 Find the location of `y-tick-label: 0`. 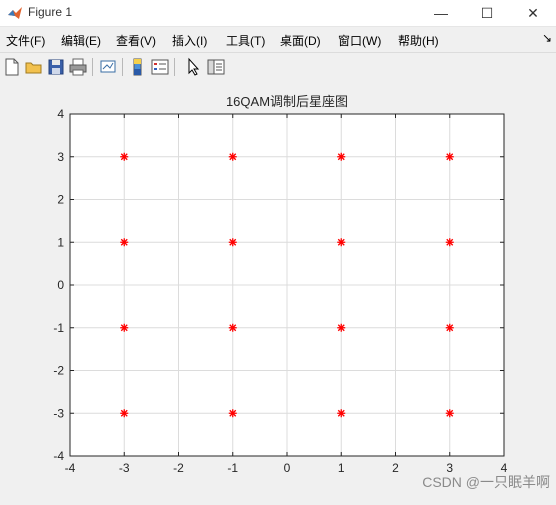

y-tick-label: 0 is located at coordinates (60, 285).